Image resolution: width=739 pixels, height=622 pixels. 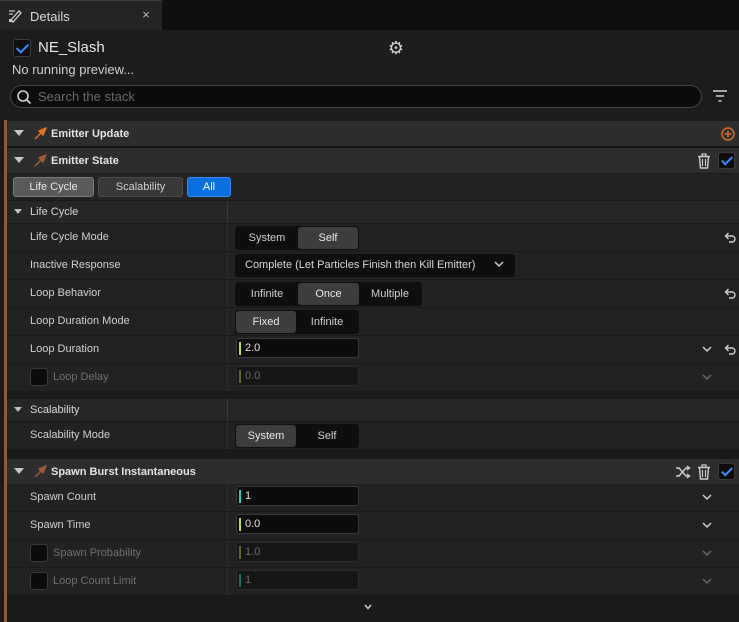 I want to click on life-cycle-mode-selector: System Self, so click(x=297, y=238).